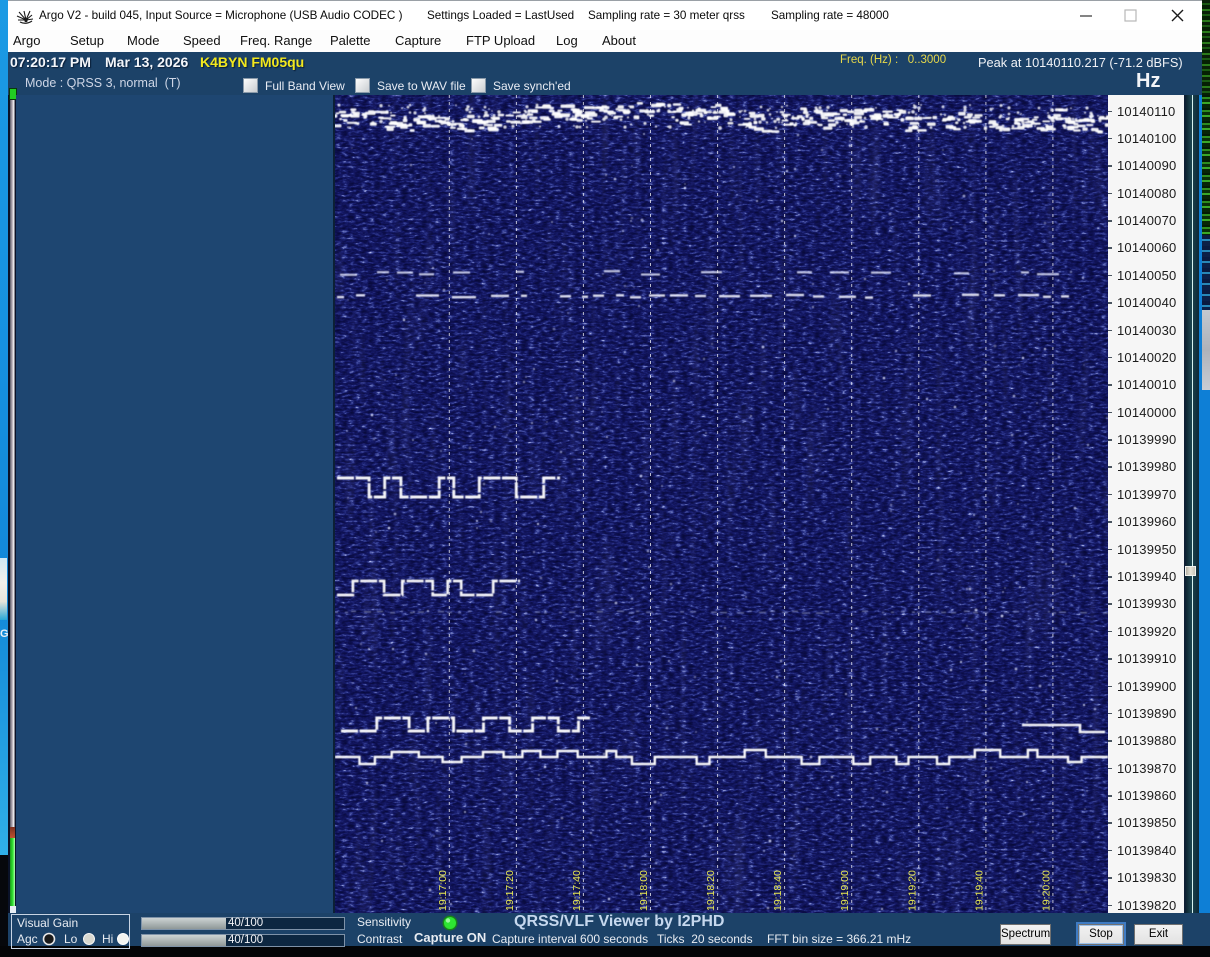  I want to click on svg-text: 19:18:00, so click(644, 890).